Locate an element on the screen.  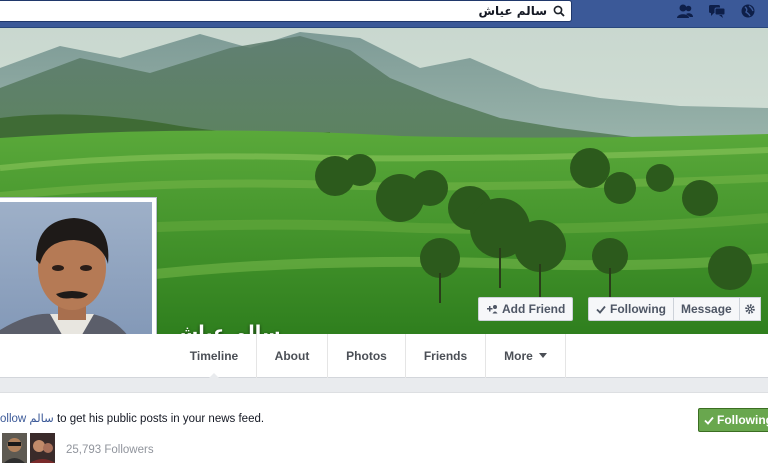
tab-photos: Photos is located at coordinates (367, 356).